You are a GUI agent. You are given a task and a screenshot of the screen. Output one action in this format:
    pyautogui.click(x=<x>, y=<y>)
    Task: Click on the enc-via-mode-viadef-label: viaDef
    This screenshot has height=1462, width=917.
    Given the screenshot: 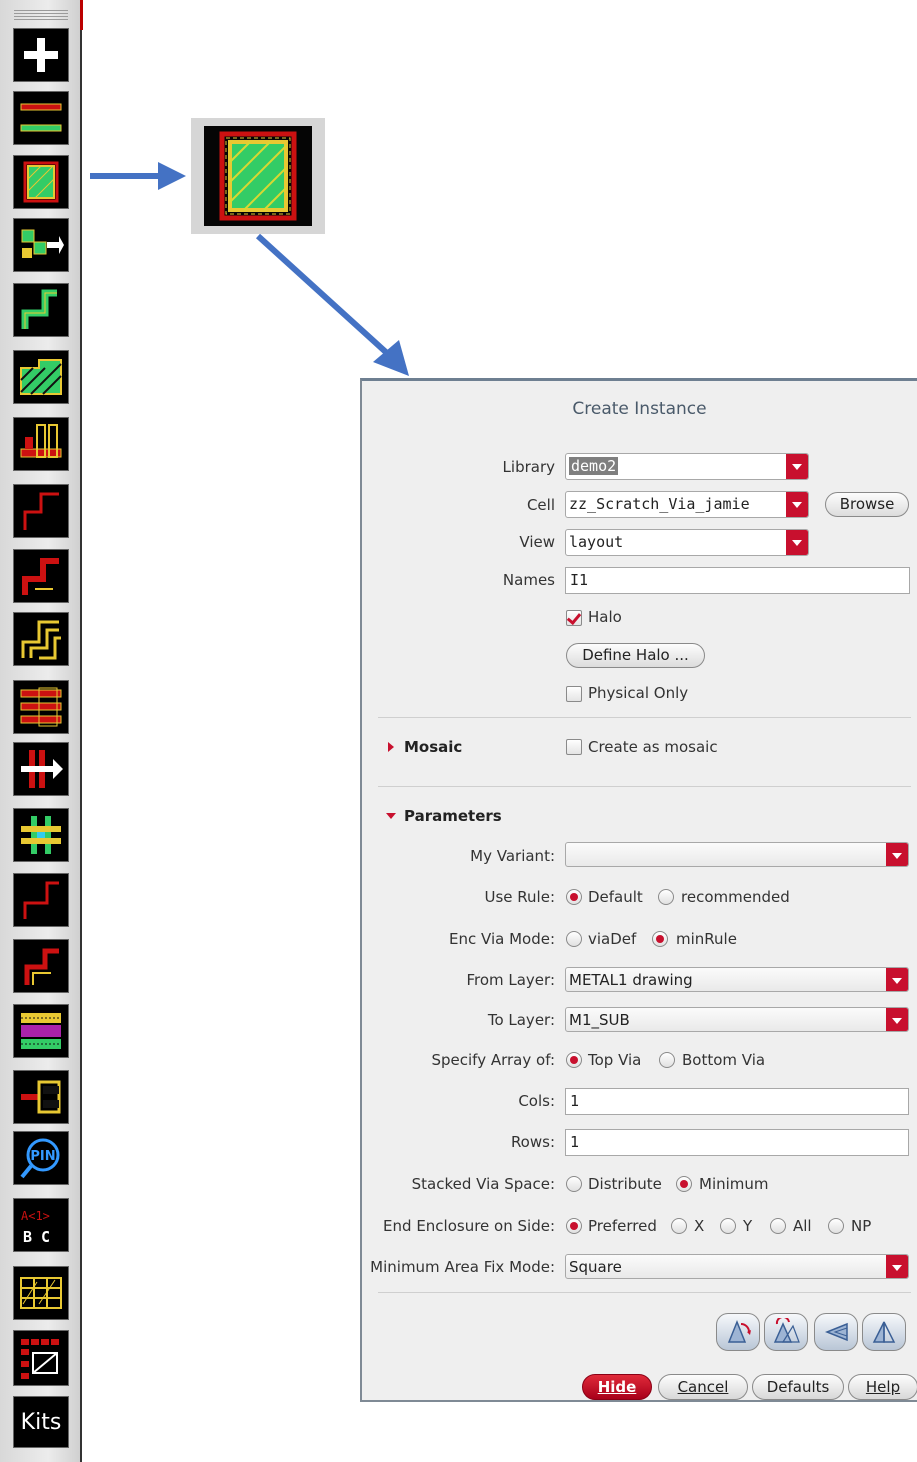 What is the action you would take?
    pyautogui.click(x=612, y=939)
    